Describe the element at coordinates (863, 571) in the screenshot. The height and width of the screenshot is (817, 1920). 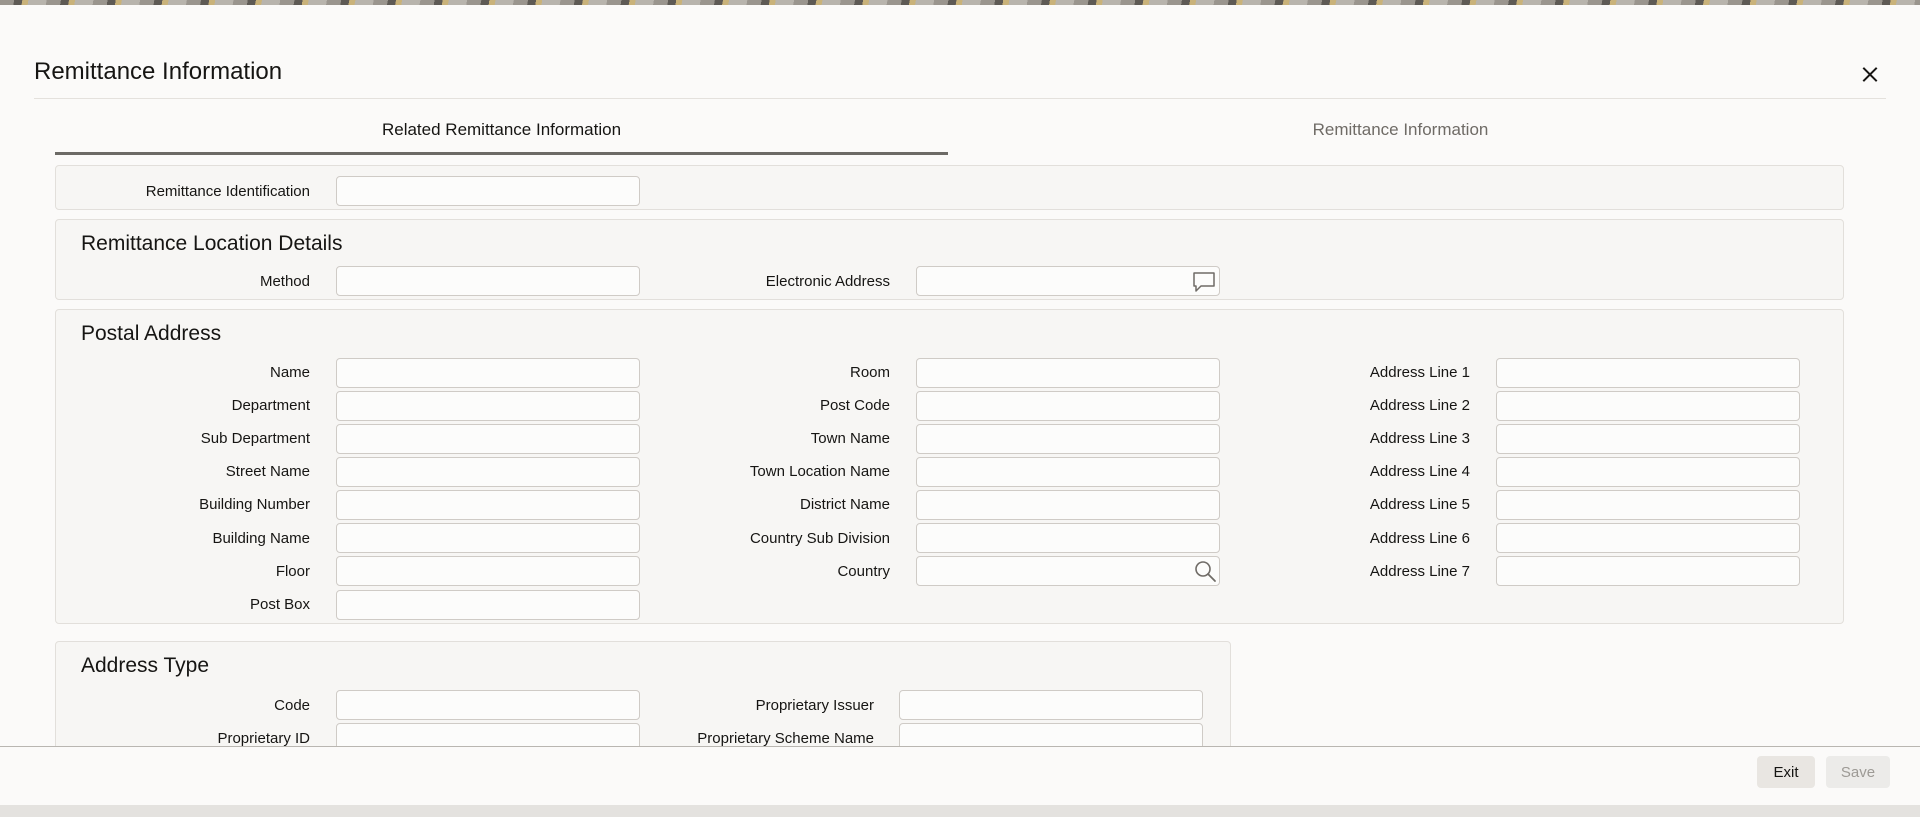
I see `country-label: Country` at that location.